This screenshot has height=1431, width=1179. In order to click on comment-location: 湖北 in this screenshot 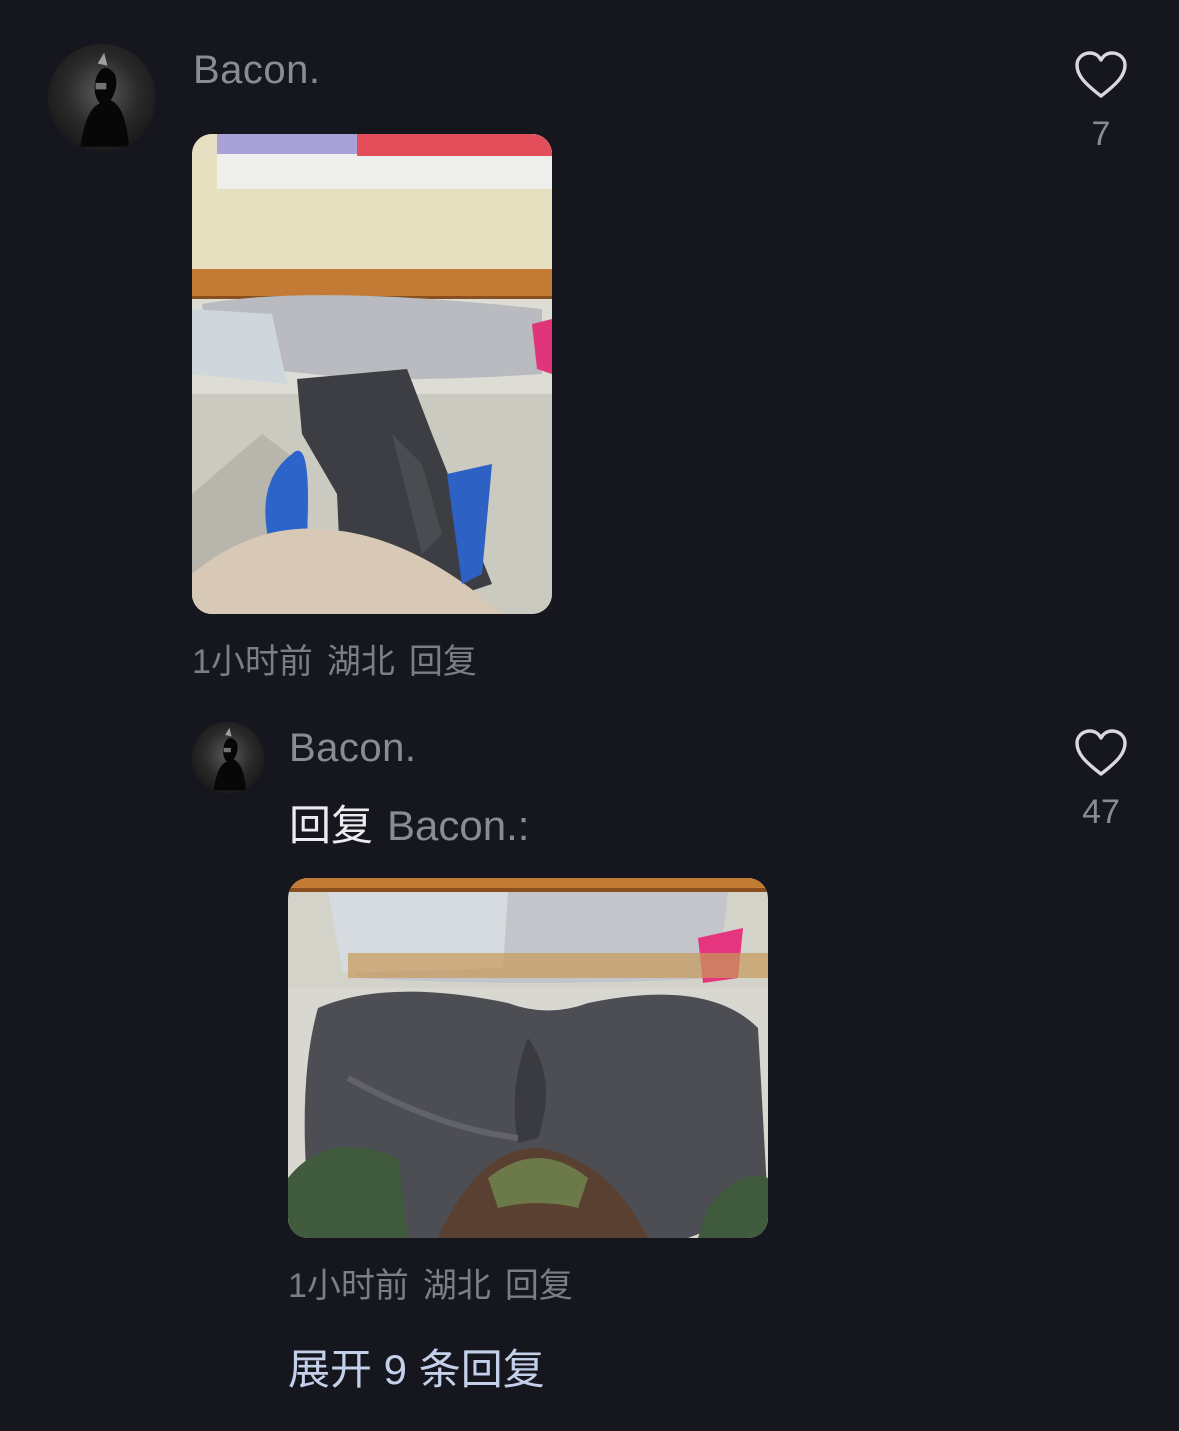, I will do `click(360, 662)`.